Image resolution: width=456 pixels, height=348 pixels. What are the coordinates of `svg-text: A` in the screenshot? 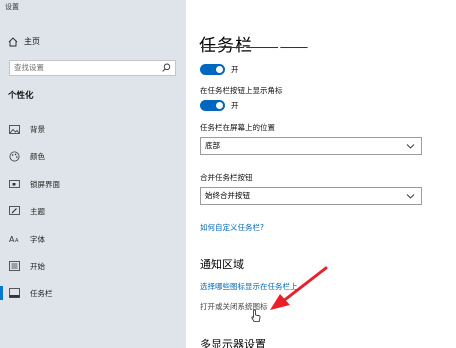 It's located at (17, 241).